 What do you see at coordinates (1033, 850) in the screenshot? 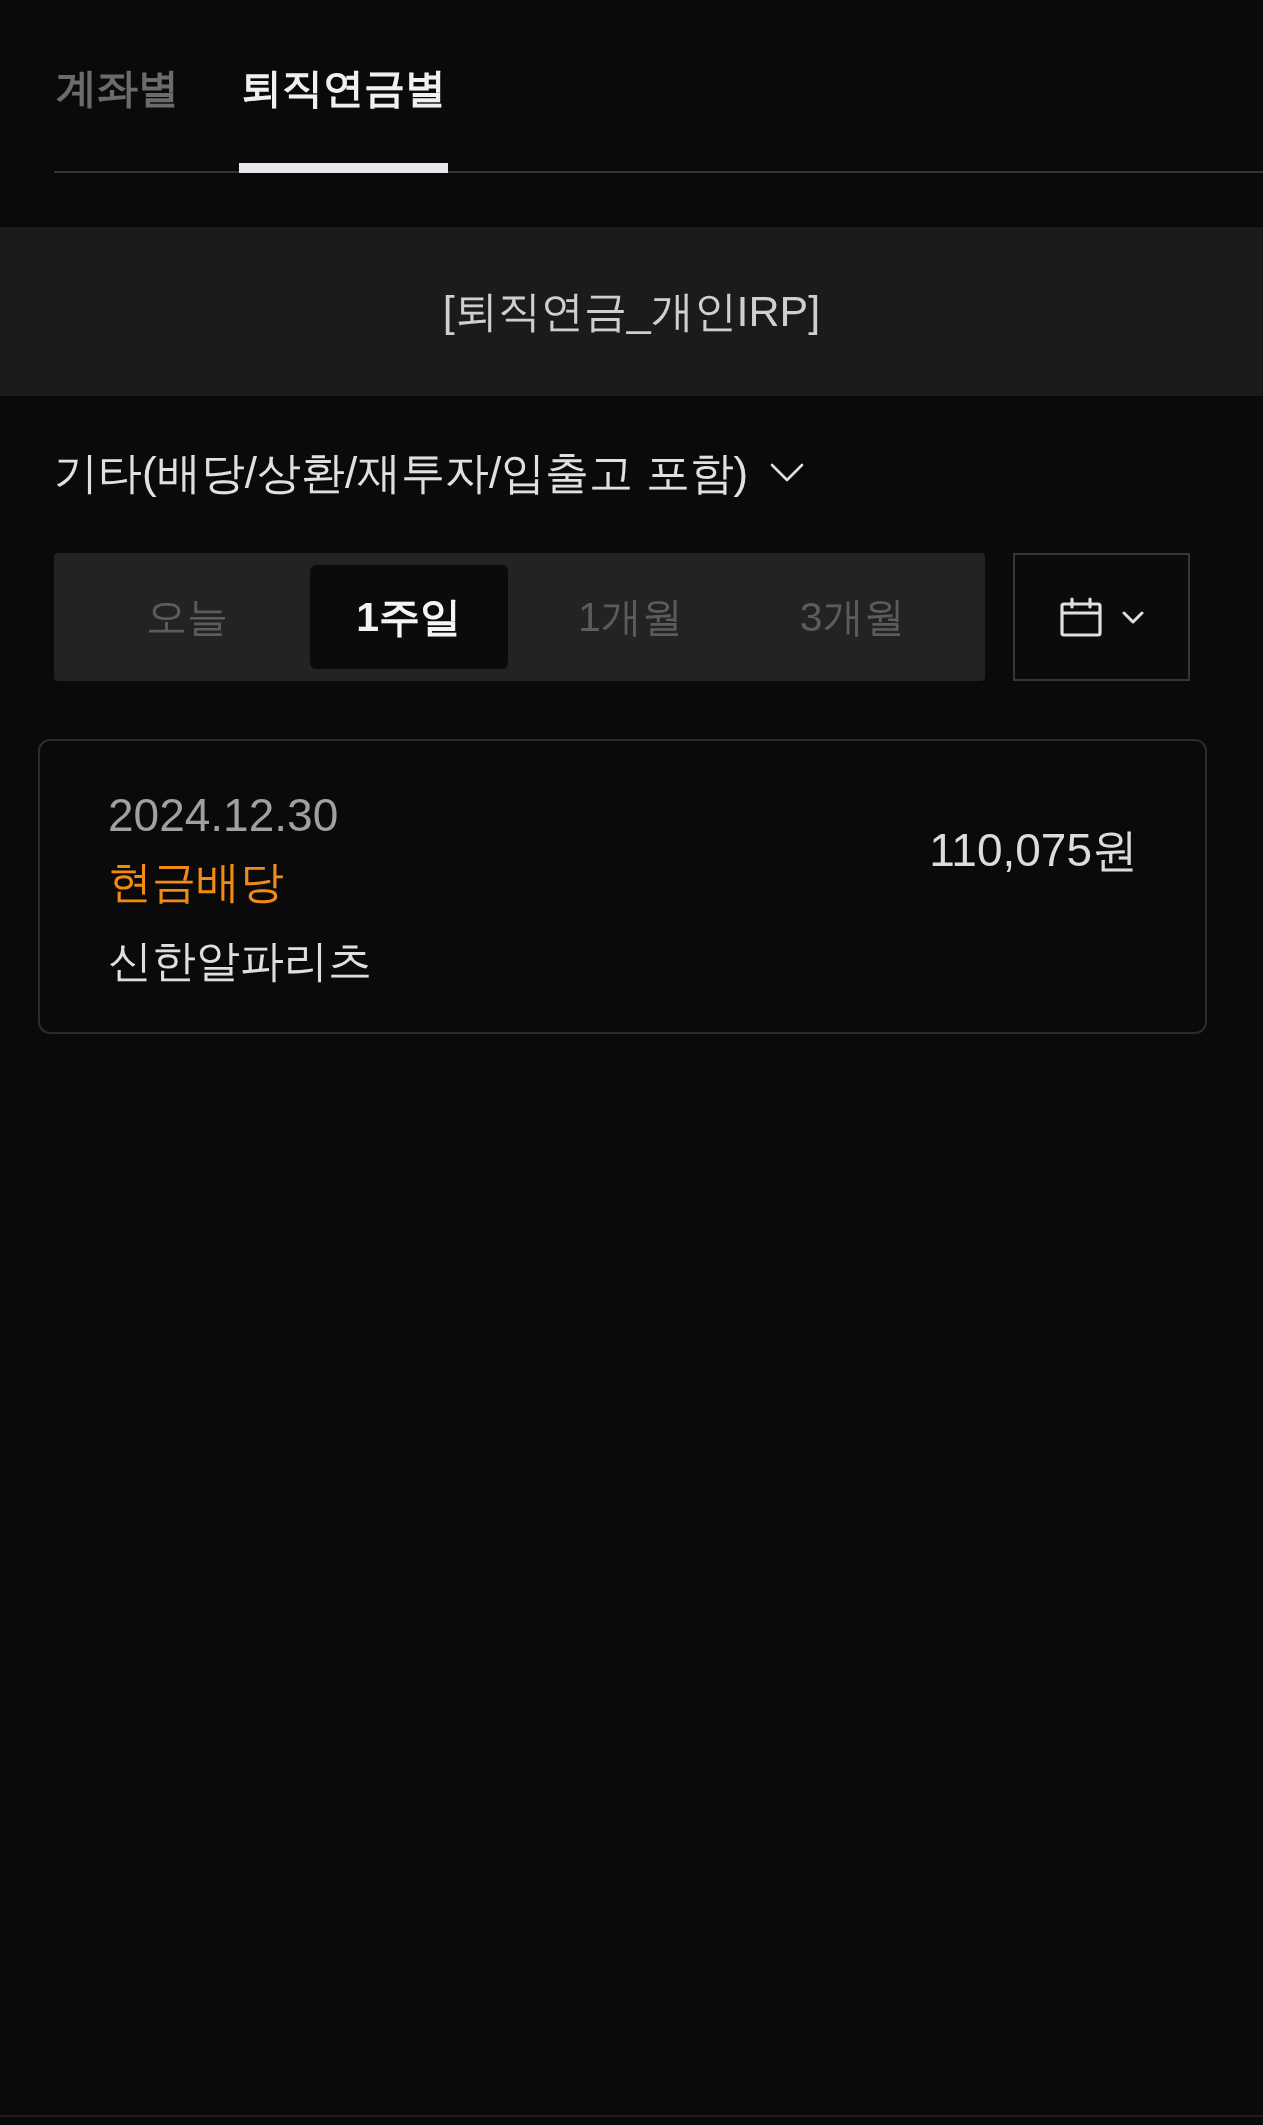
I see `transaction-amount: 110,075원` at bounding box center [1033, 850].